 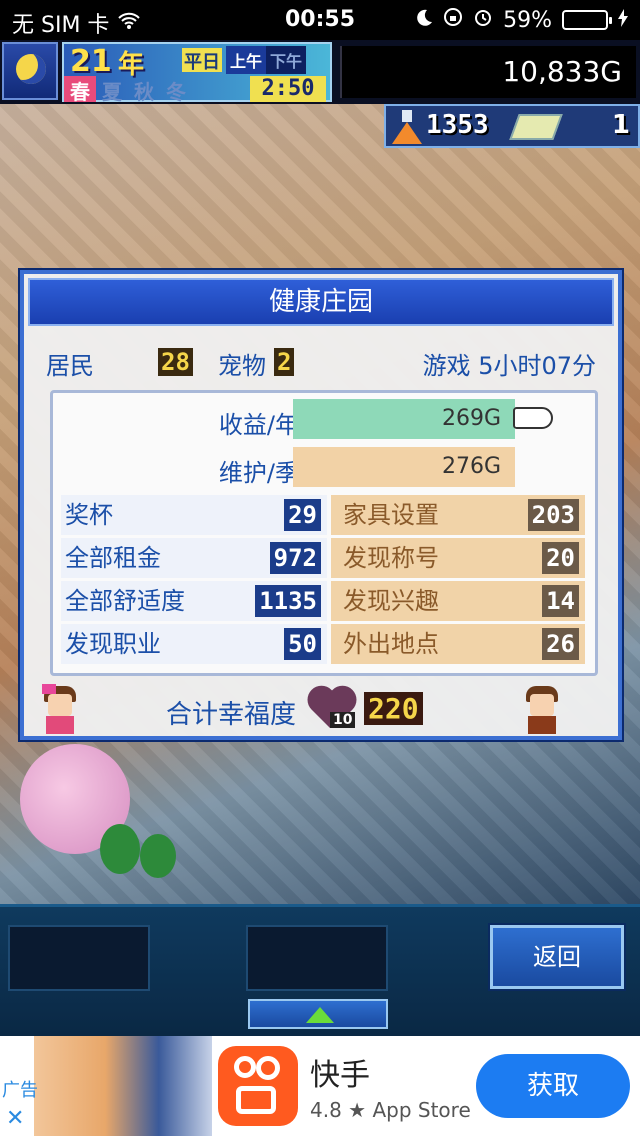 I want to click on pointing-hand-icon, so click(x=533, y=418).